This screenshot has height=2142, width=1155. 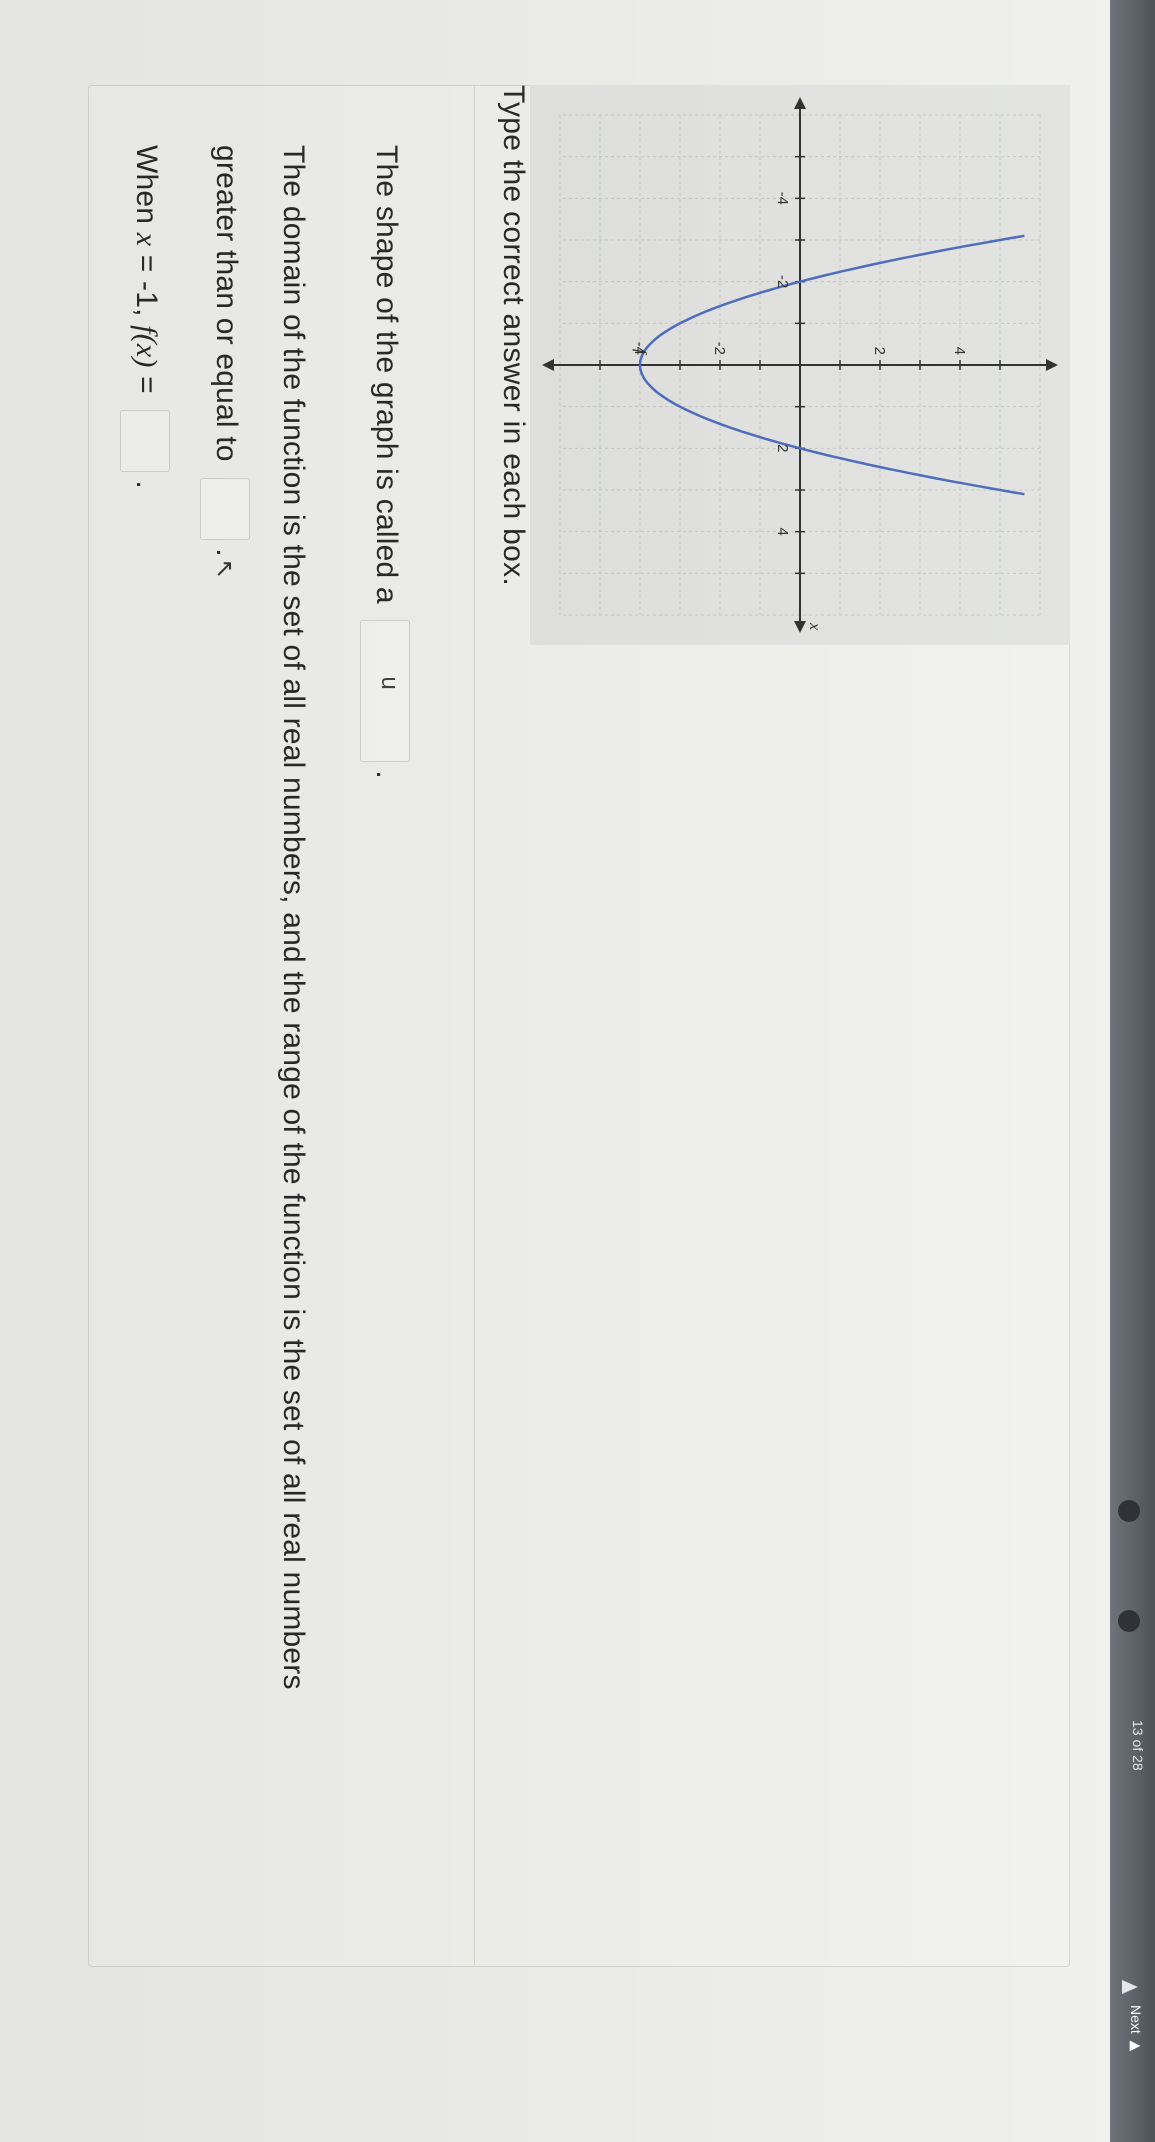 I want to click on y-tick-label: -2, so click(x=719, y=348).